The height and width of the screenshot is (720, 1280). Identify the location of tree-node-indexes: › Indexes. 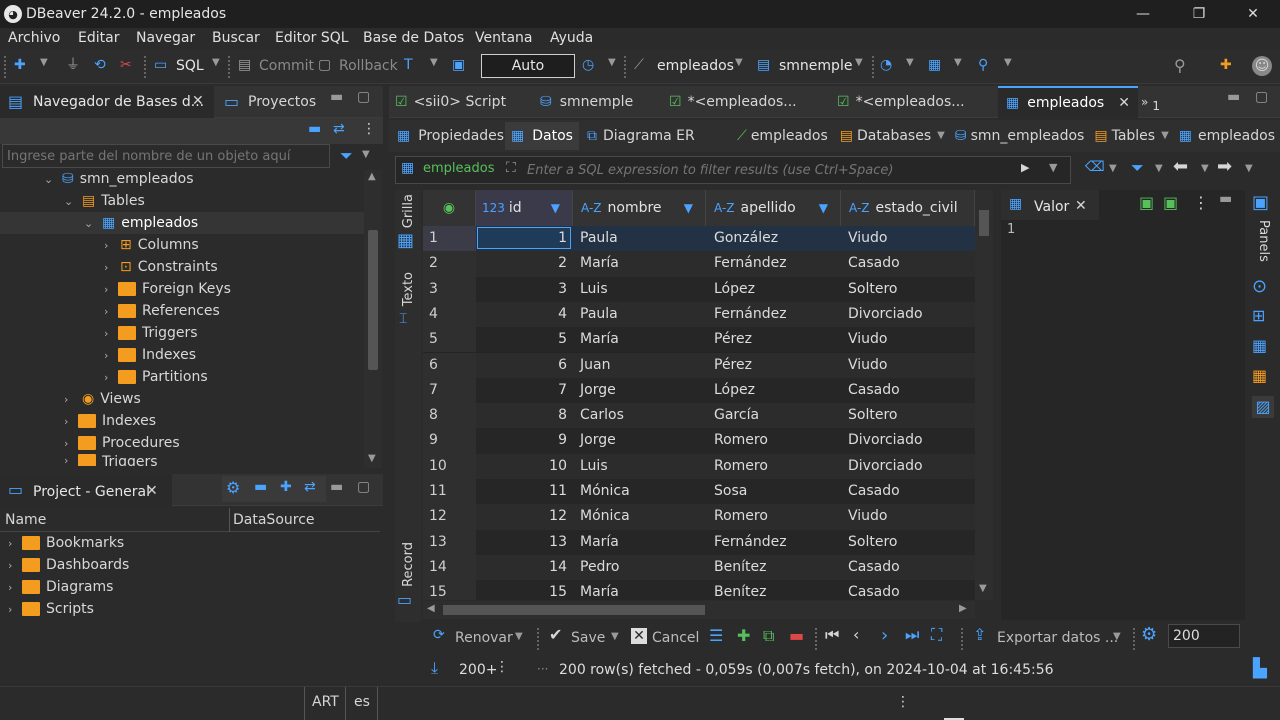
(150, 355).